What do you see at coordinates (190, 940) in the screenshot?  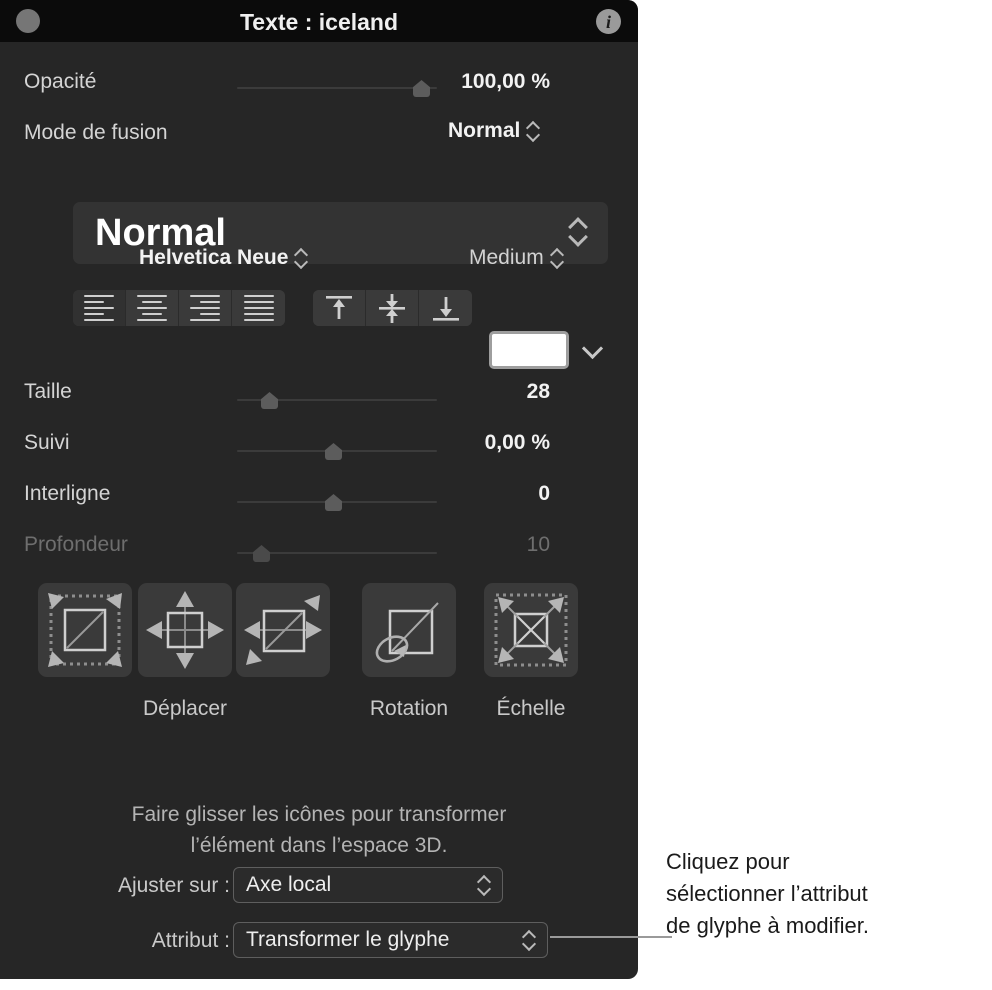 I see `attribute-label: Attribut :` at bounding box center [190, 940].